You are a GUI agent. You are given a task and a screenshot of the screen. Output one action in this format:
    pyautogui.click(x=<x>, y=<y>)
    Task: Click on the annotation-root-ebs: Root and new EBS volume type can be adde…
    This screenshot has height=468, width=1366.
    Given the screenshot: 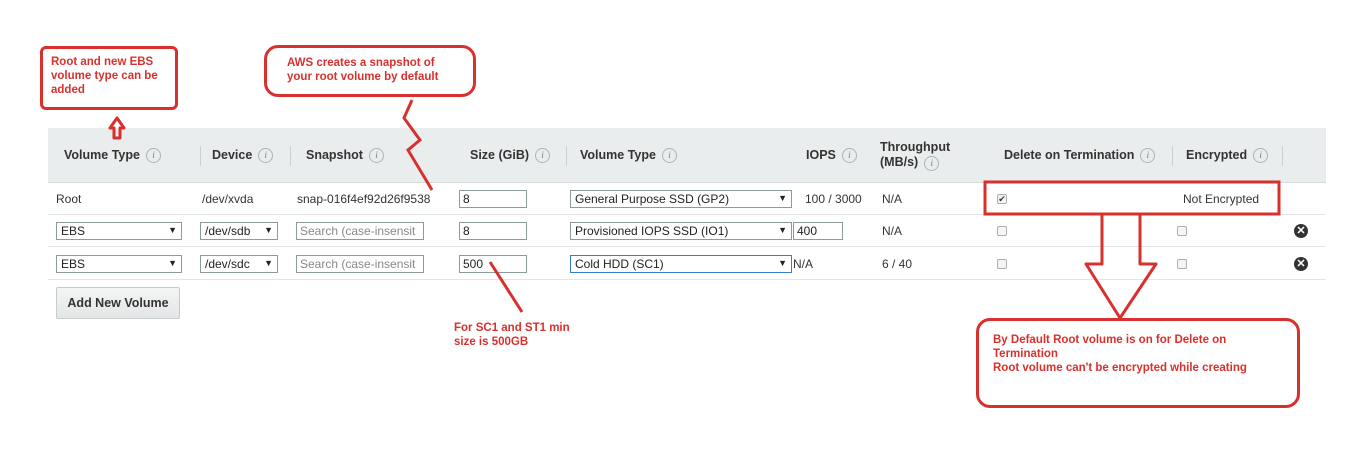 What is the action you would take?
    pyautogui.click(x=109, y=78)
    